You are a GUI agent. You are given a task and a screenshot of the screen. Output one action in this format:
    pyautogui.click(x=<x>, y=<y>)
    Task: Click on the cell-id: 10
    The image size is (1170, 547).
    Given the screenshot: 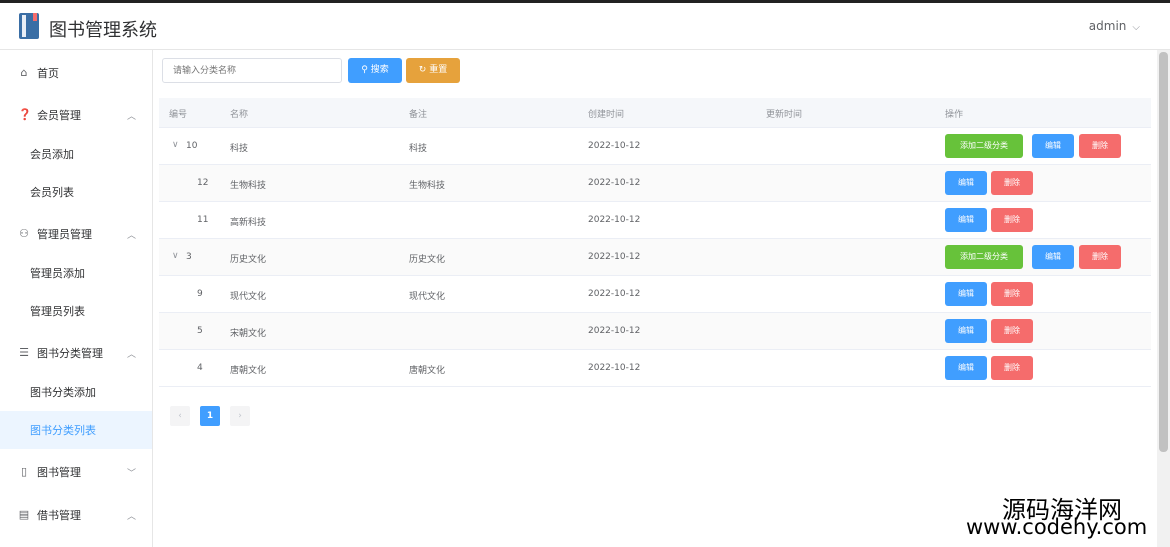 What is the action you would take?
    pyautogui.click(x=192, y=146)
    